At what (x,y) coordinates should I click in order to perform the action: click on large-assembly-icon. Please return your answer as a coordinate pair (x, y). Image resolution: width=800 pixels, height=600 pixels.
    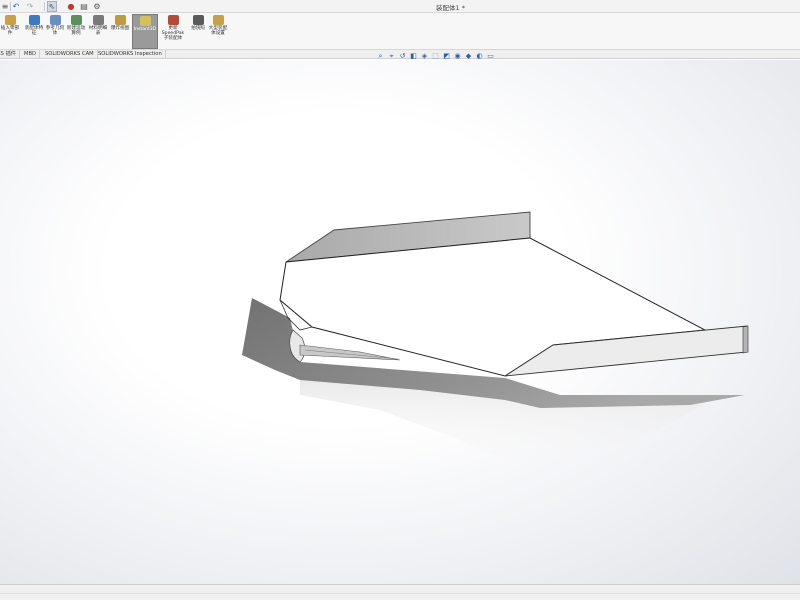
    Looking at the image, I should click on (218, 20).